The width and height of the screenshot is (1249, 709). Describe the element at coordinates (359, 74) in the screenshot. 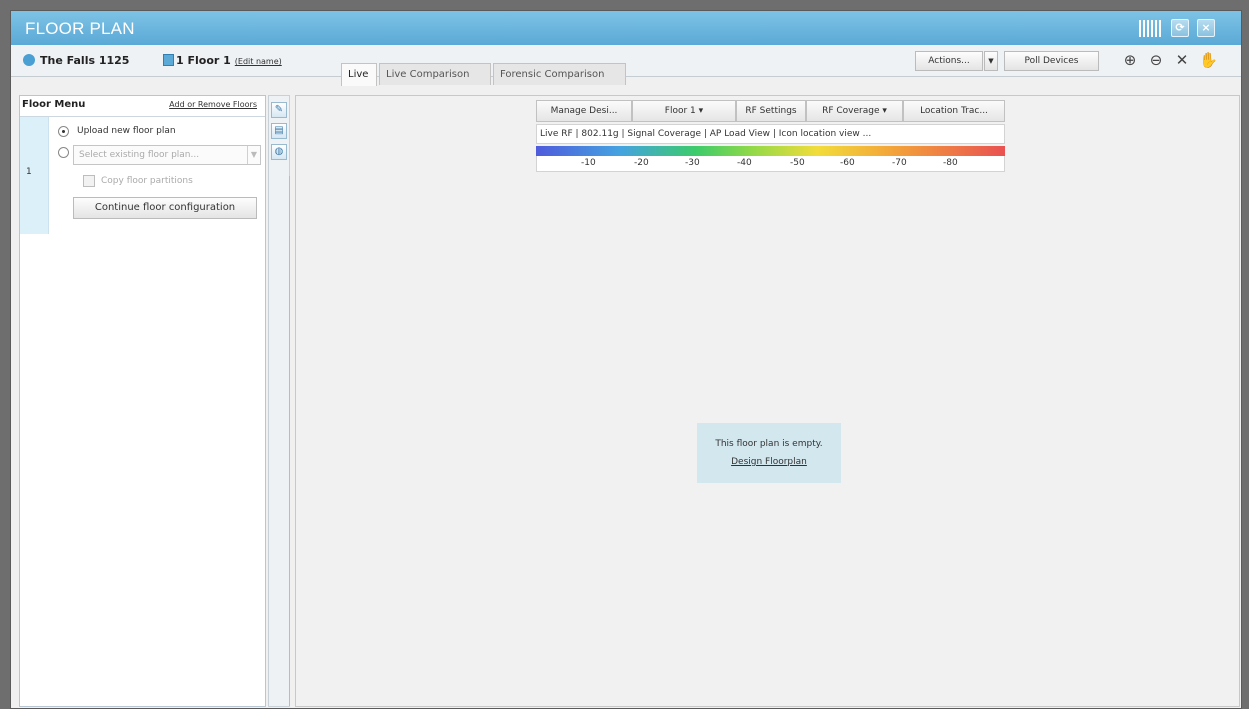

I see `tab-live: Live` at that location.